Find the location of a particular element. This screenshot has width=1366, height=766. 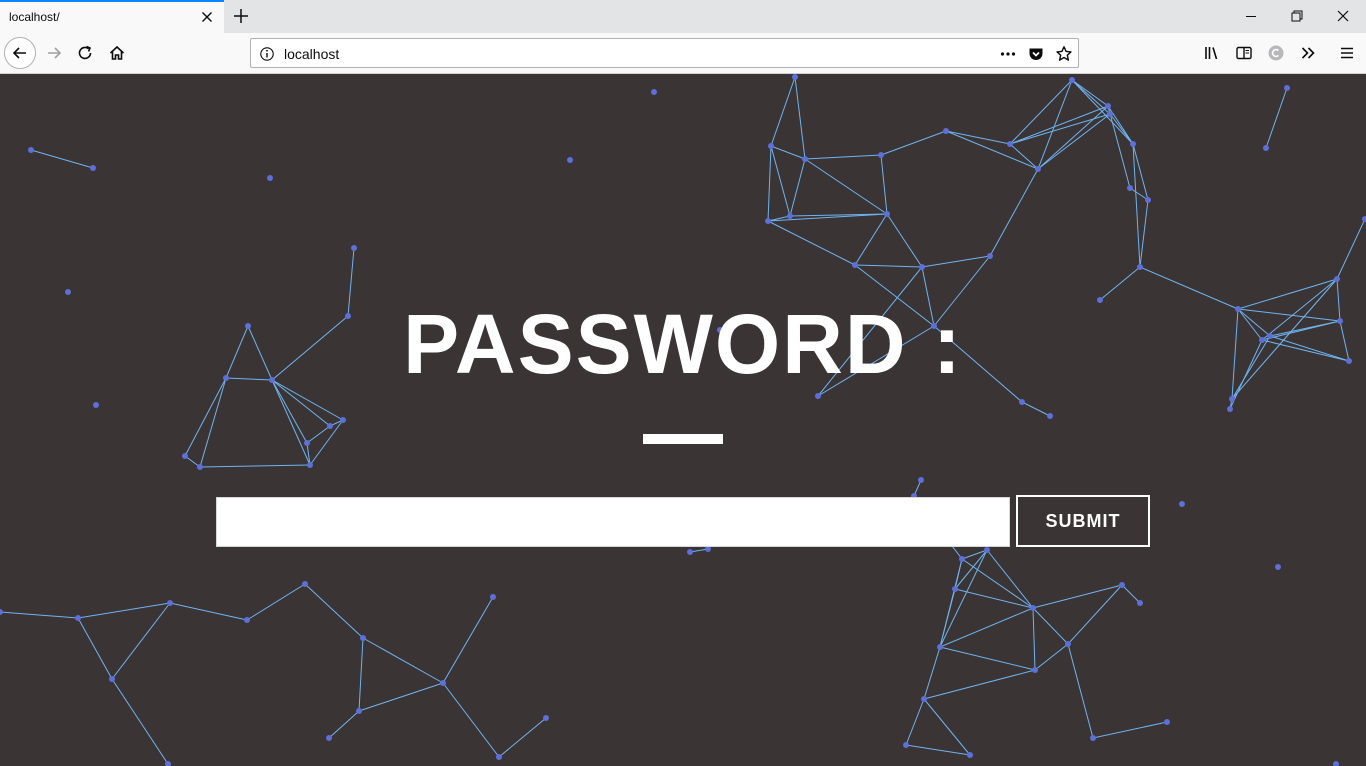

tab-strip: localhost/ is located at coordinates (683, 16).